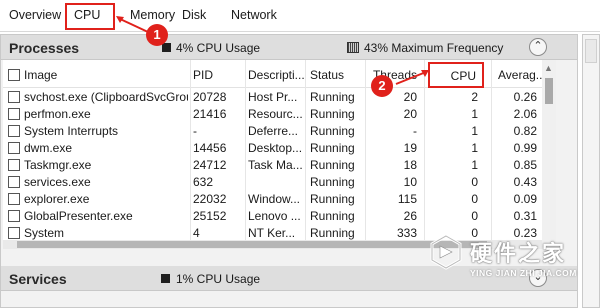  Describe the element at coordinates (549, 91) in the screenshot. I see `vertical-scroll-thumb` at that location.